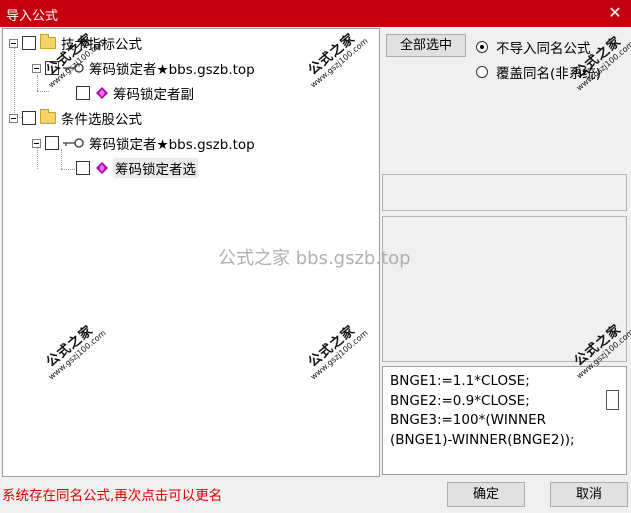 The width and height of the screenshot is (631, 513). Describe the element at coordinates (468, 420) in the screenshot. I see `formula-line: BNGE3:=100*(WINNER` at that location.